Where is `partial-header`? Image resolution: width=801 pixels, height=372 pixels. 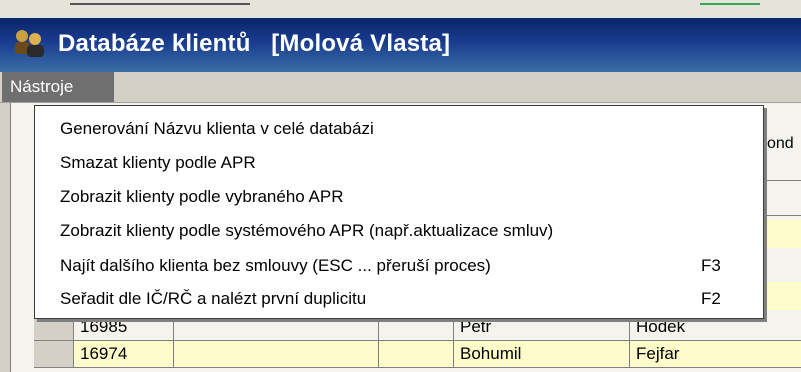 partial-header is located at coordinates (782, 198).